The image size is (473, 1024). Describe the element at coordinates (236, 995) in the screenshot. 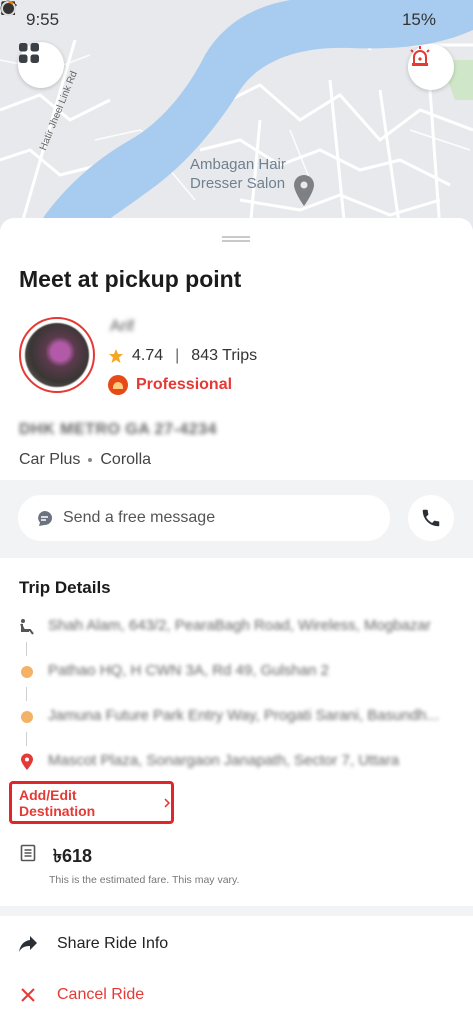

I see `cancel-ride-button: Cancel Ride` at that location.